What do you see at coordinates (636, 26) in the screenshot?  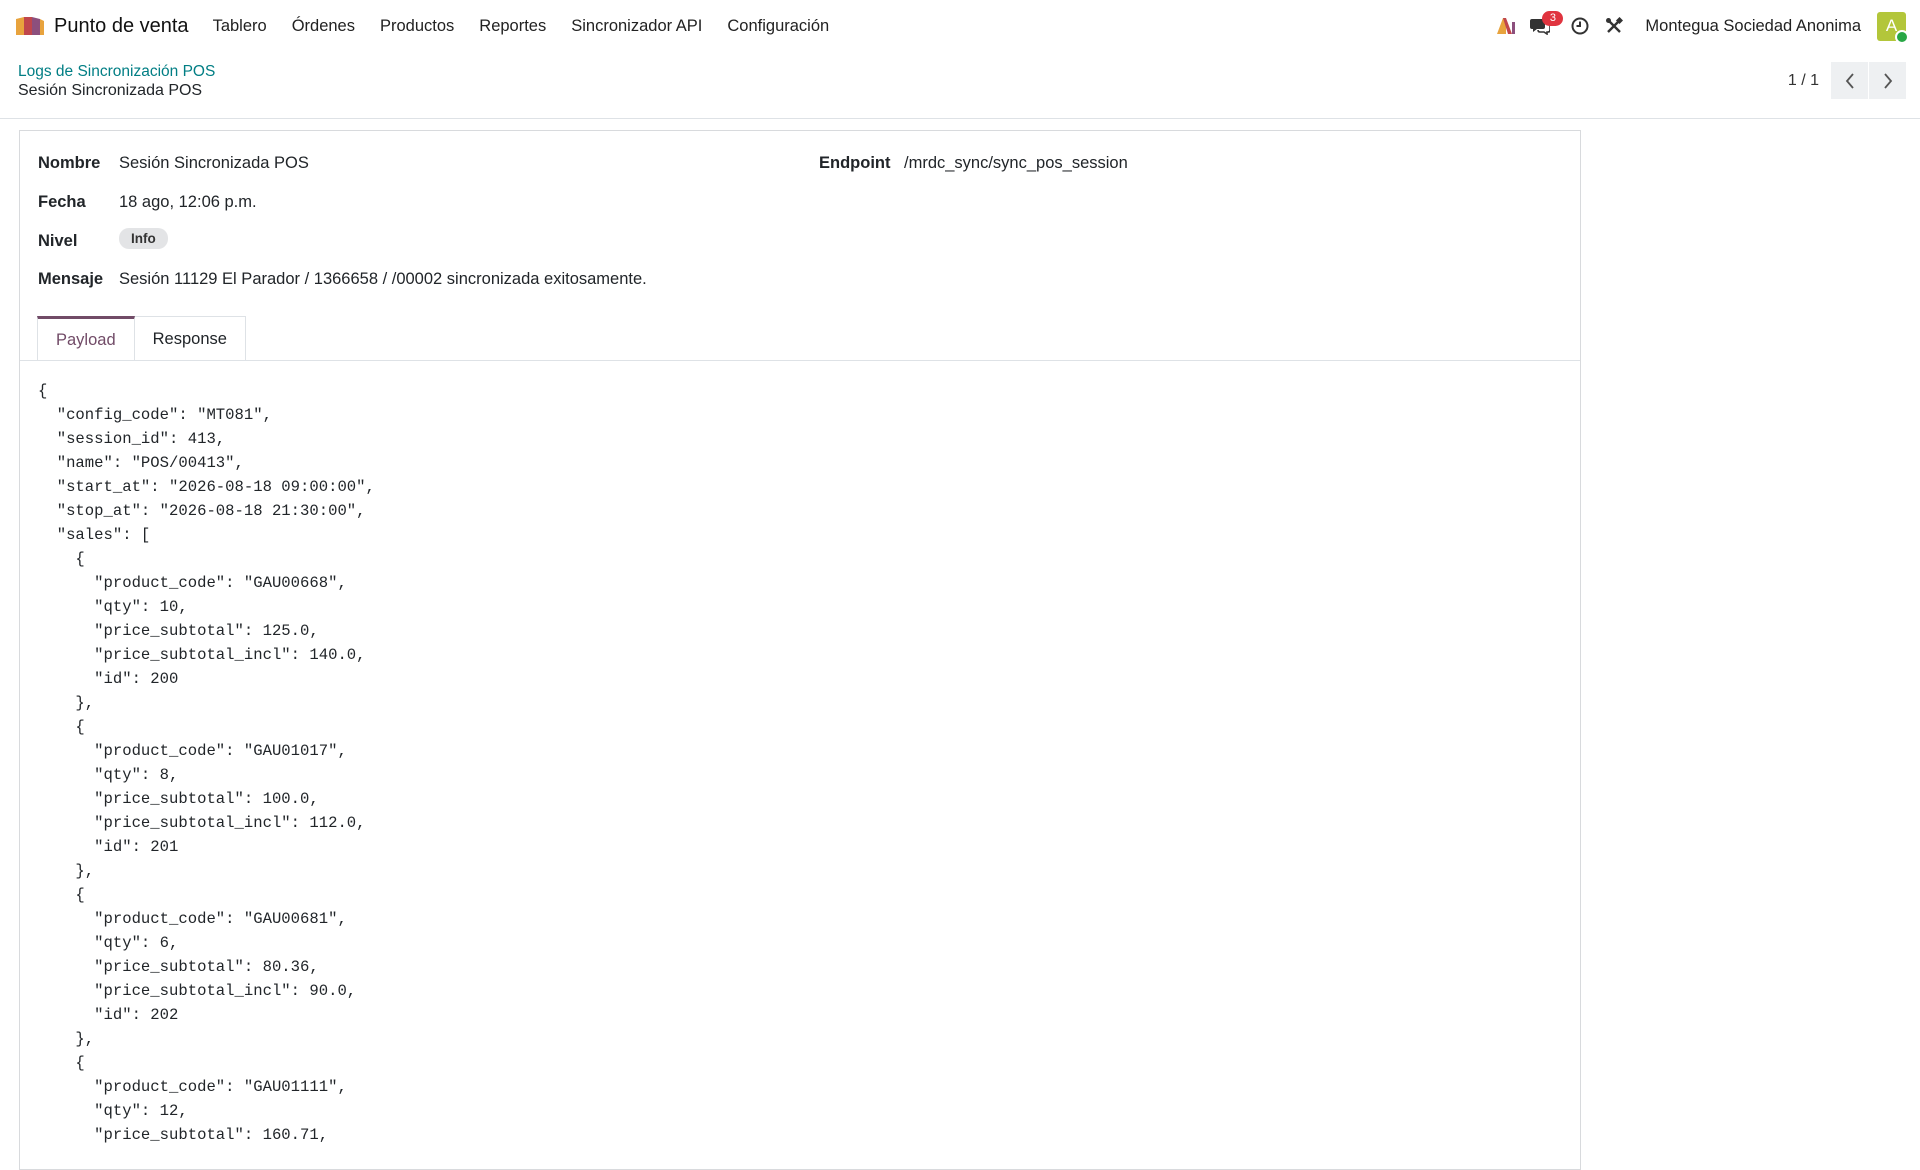 I see `menu-item-sincronizador-api: Sincronizador API` at bounding box center [636, 26].